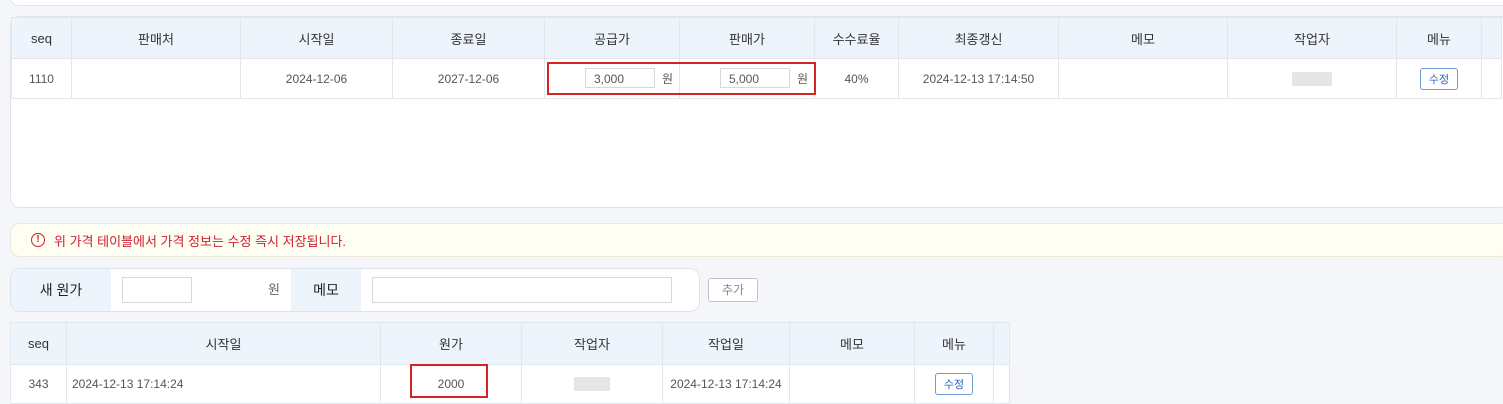 The image size is (1503, 404). I want to click on save-notice: ! 위 가격 테이블에서 가격 정보는 수정 즉시 저장됩니다., so click(756, 240).